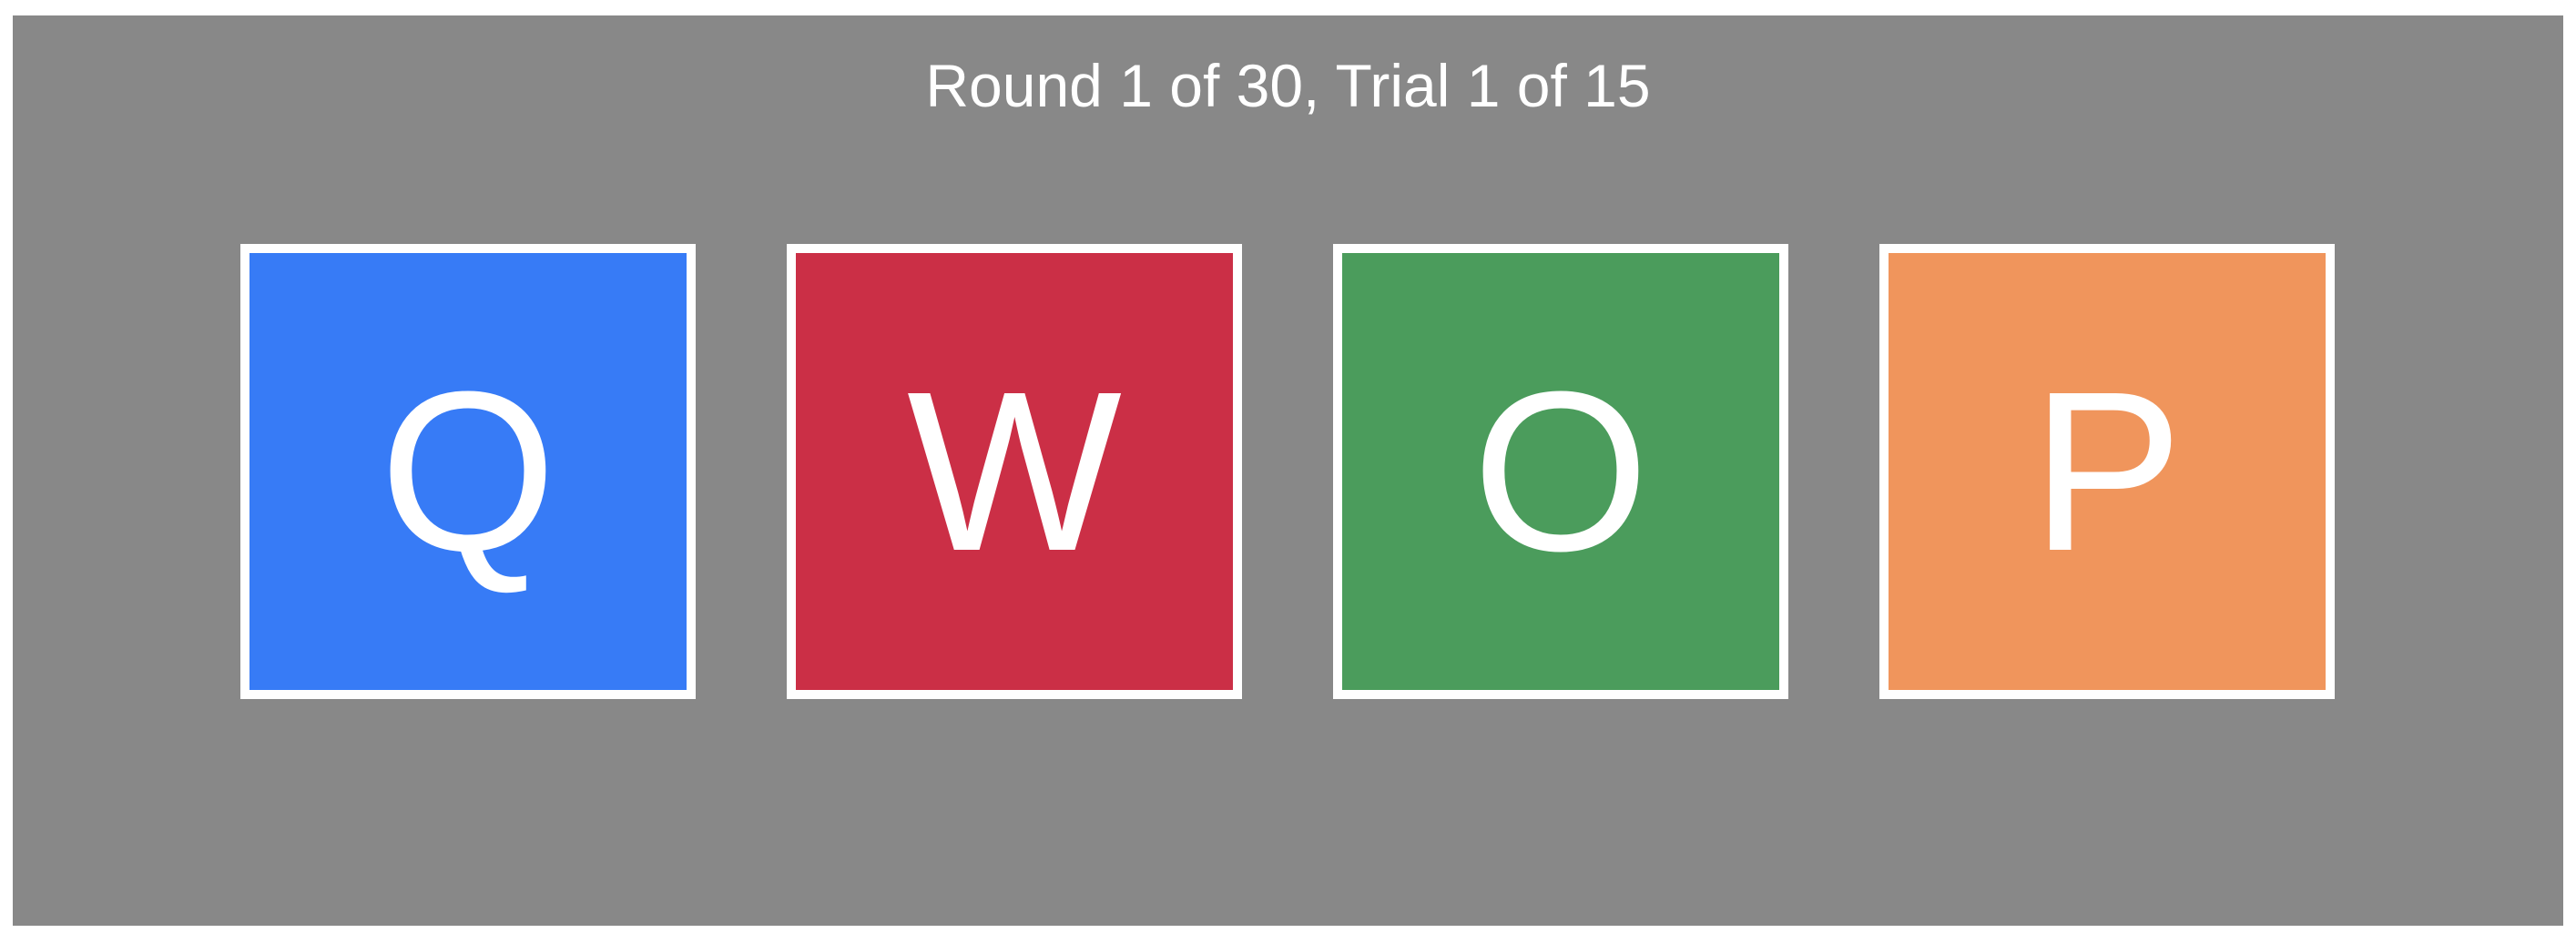 This screenshot has height=943, width=2576. I want to click on key-tile-q: Q, so click(468, 471).